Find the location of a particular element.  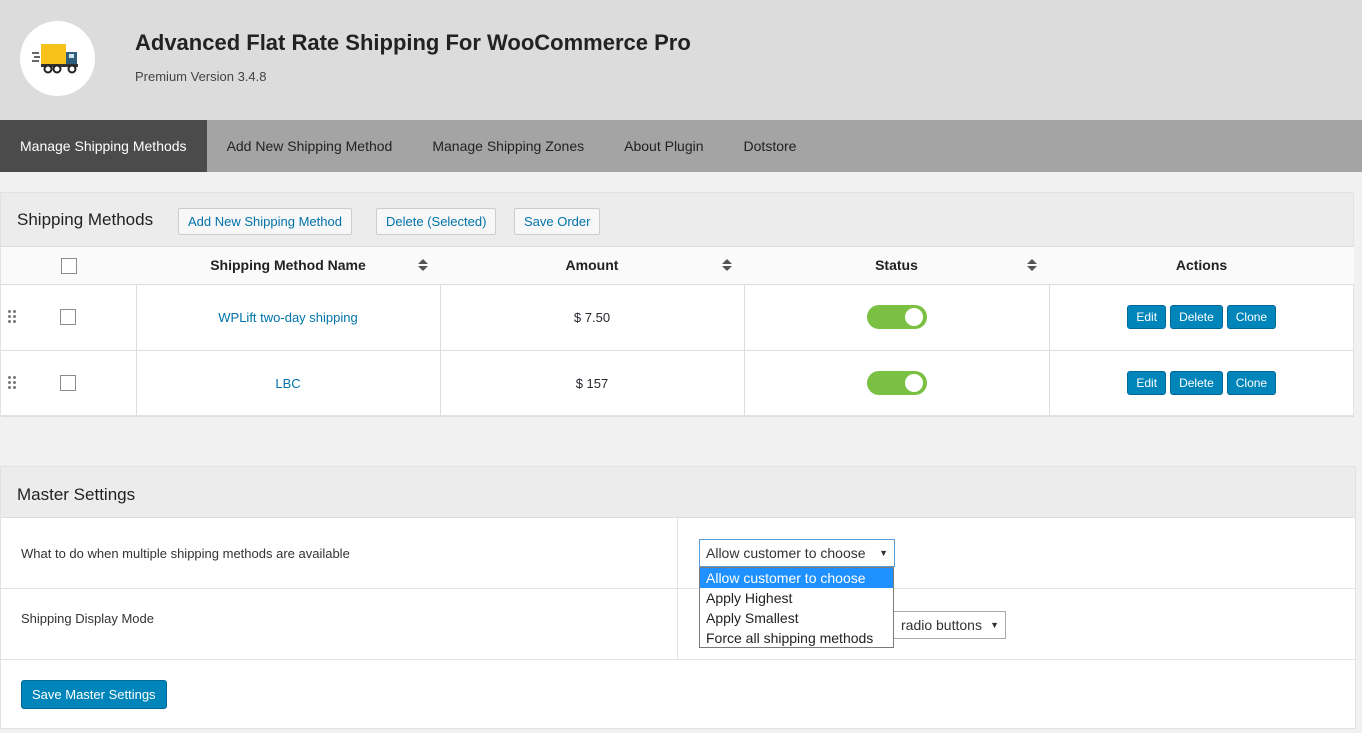

method-name-link: LBC is located at coordinates (287, 383).